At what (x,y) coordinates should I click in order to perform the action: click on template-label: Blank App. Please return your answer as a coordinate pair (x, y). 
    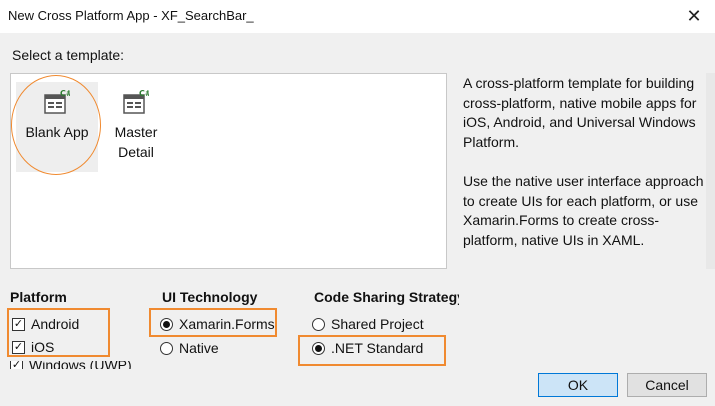
    Looking at the image, I should click on (57, 132).